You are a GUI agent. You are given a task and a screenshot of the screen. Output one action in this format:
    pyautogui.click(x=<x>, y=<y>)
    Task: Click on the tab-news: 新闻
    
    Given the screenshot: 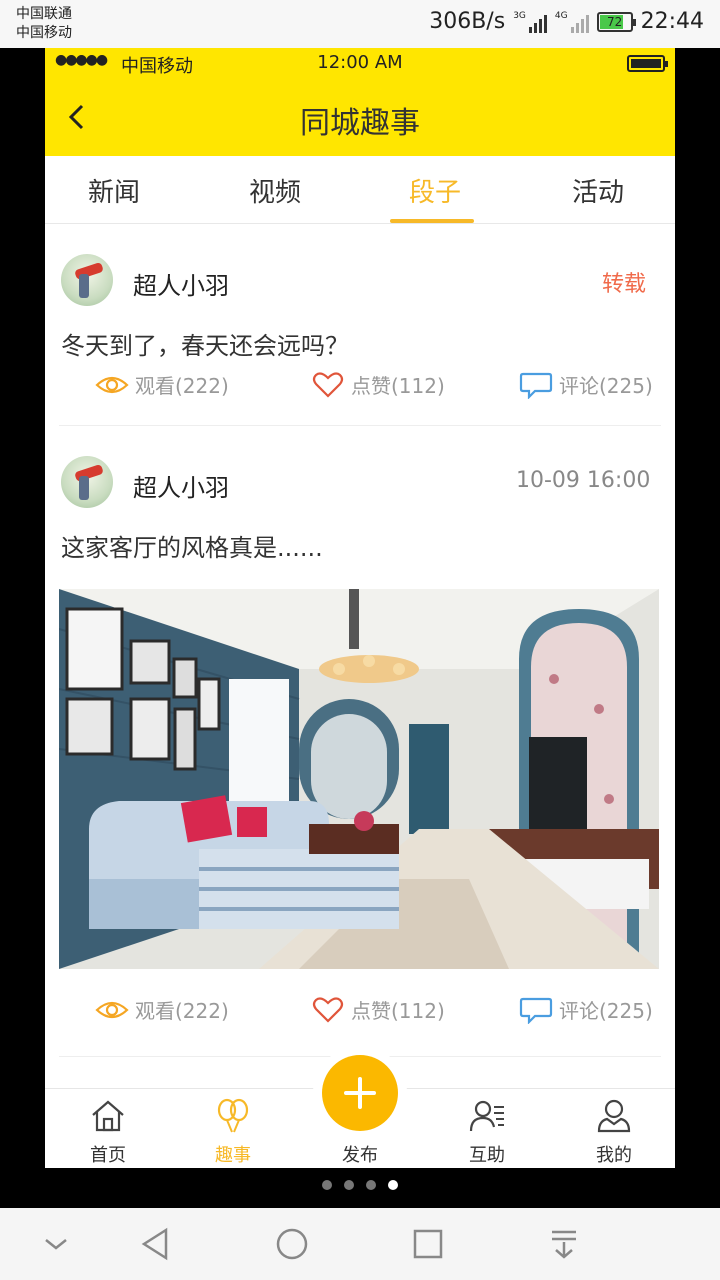 What is the action you would take?
    pyautogui.click(x=114, y=190)
    